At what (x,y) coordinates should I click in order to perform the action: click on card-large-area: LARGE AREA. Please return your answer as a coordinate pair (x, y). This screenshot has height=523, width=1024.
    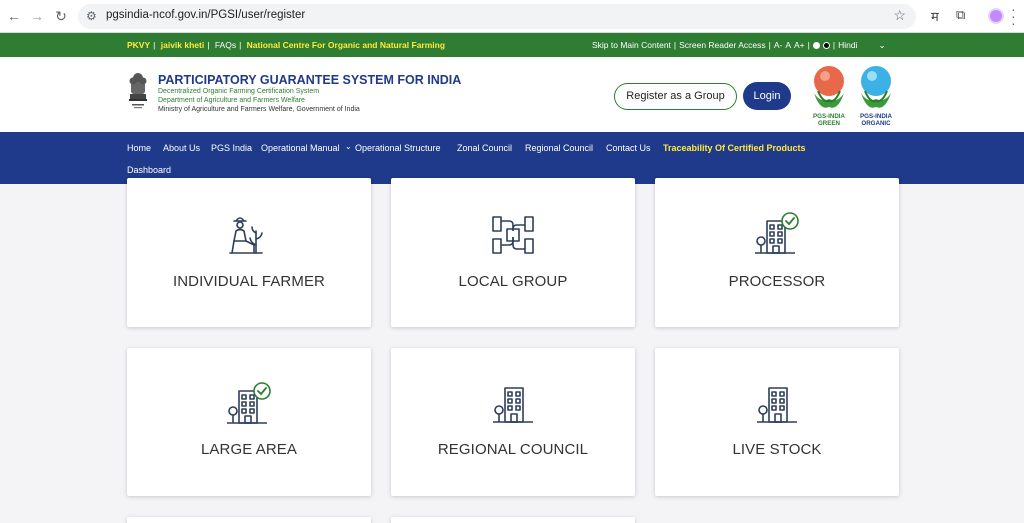
    Looking at the image, I should click on (249, 422).